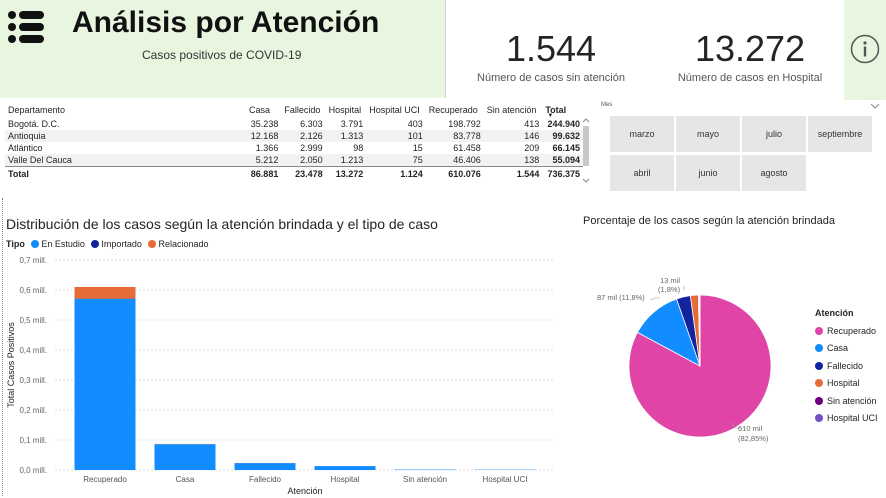 The image size is (886, 498). Describe the element at coordinates (551, 78) in the screenshot. I see `kpi-sin-atencion-label: Número de casos sin atención` at that location.